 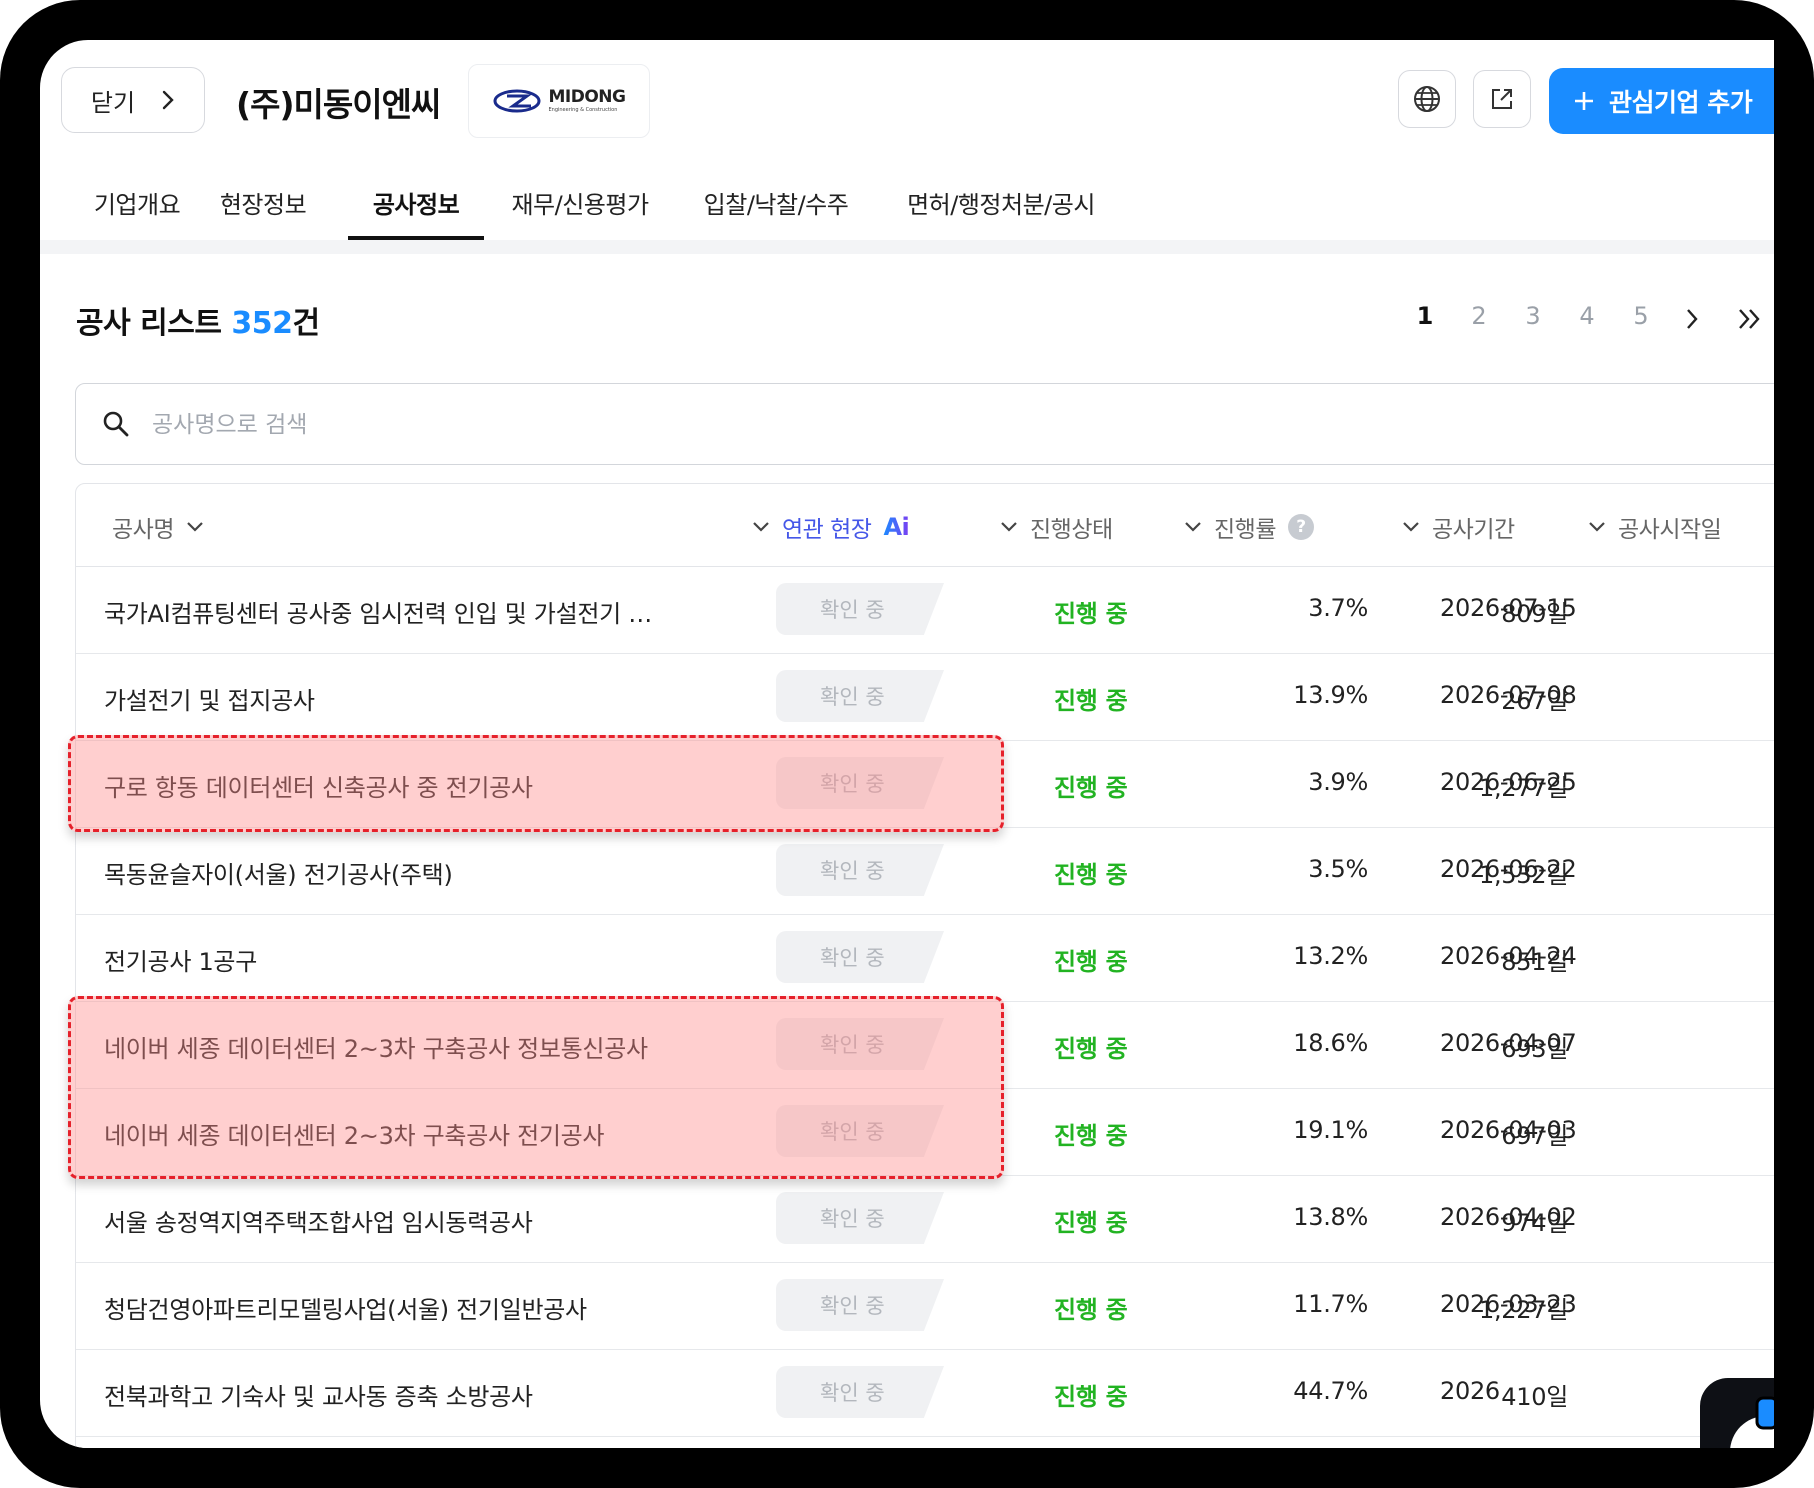 What do you see at coordinates (394, 1046) in the screenshot?
I see `construction-name: 네이버 세종 데이터센터 2~3차 구축공사 정보통신공사` at bounding box center [394, 1046].